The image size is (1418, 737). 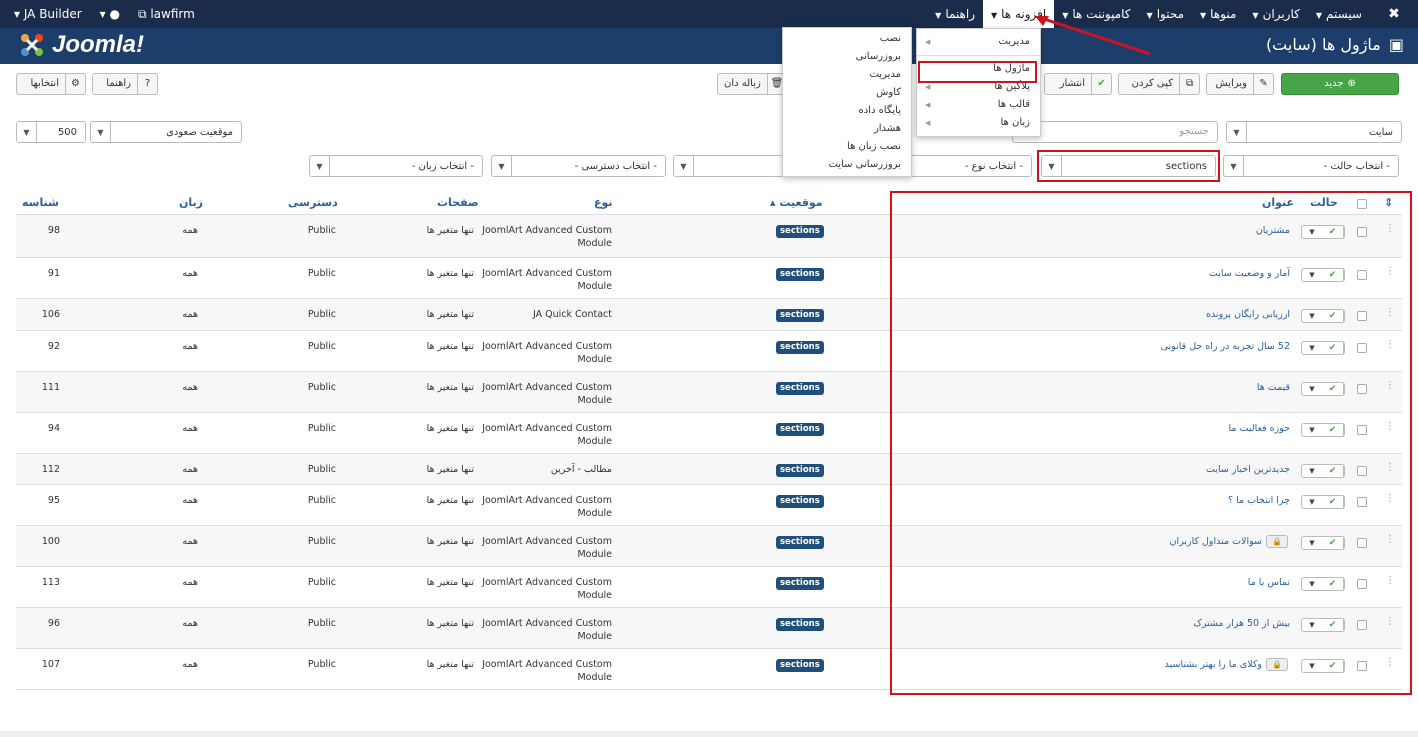 I want to click on position-filter-highlight, so click(x=1128, y=166).